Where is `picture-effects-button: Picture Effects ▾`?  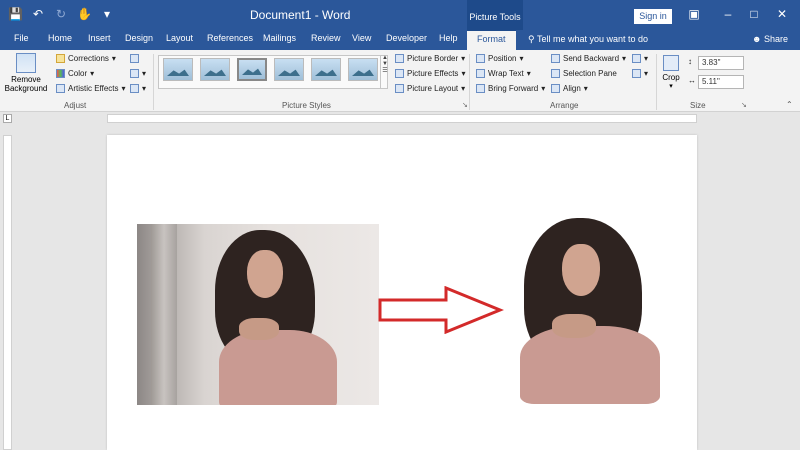
picture-effects-button: Picture Effects ▾ is located at coordinates (430, 73).